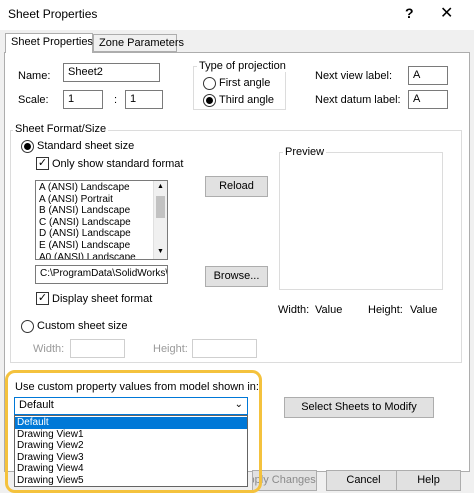 Image resolution: width=474 pixels, height=493 pixels. I want to click on help-button: Help, so click(428, 480).